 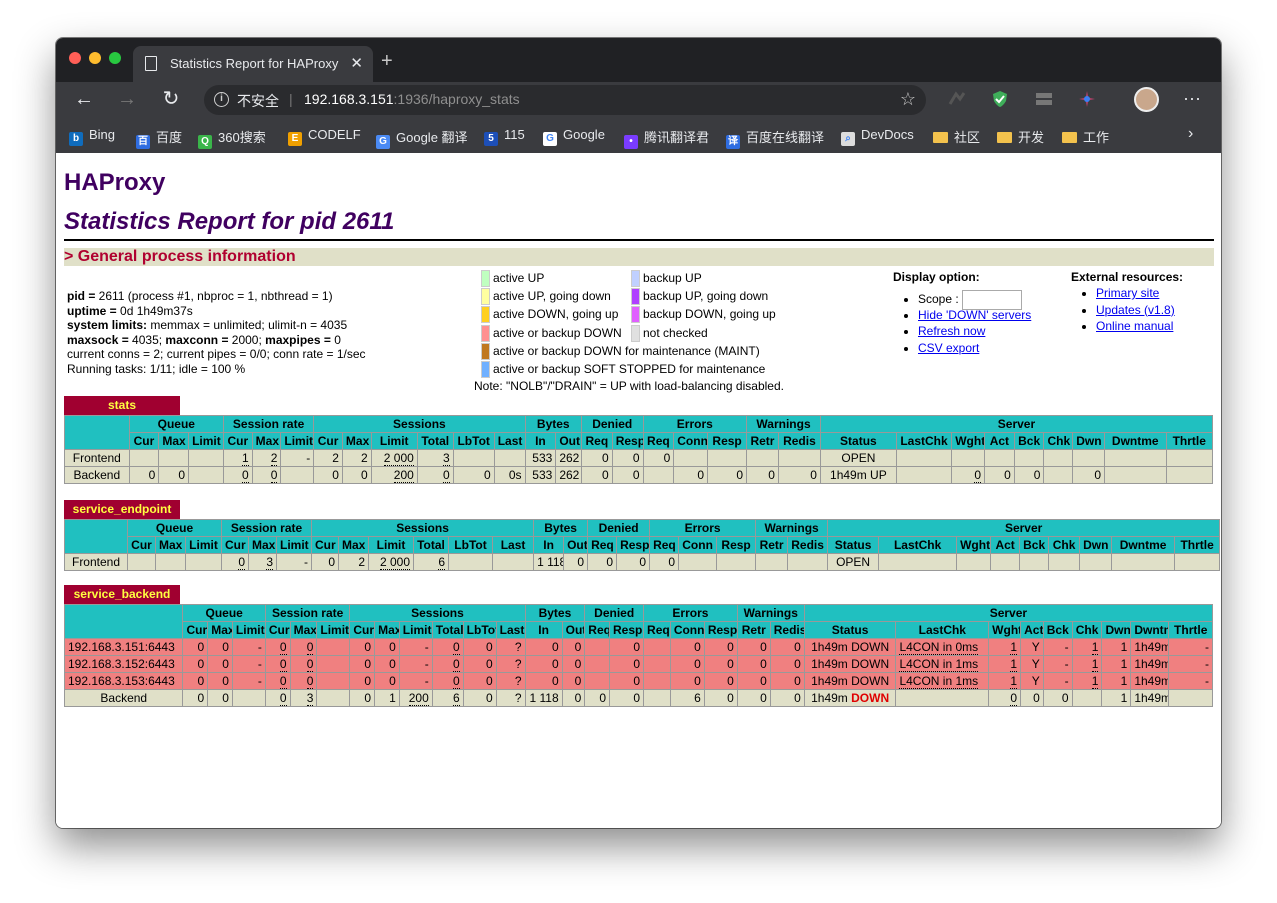 I want to click on bookmark-10: 社区, so click(x=956, y=136).